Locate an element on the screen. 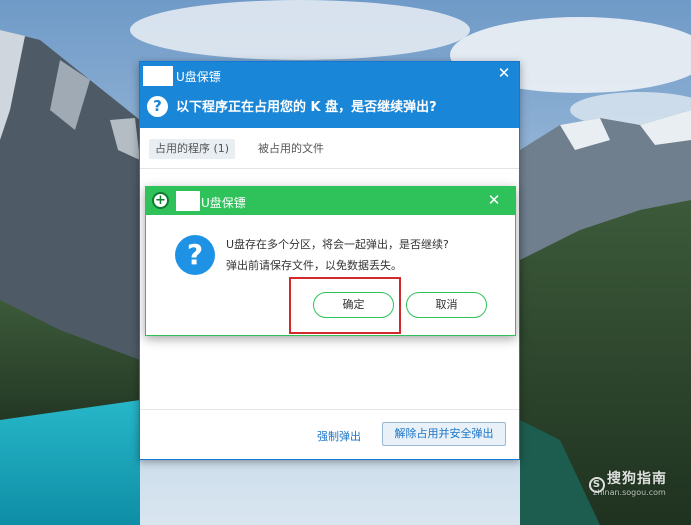  app-icon: + is located at coordinates (160, 200).